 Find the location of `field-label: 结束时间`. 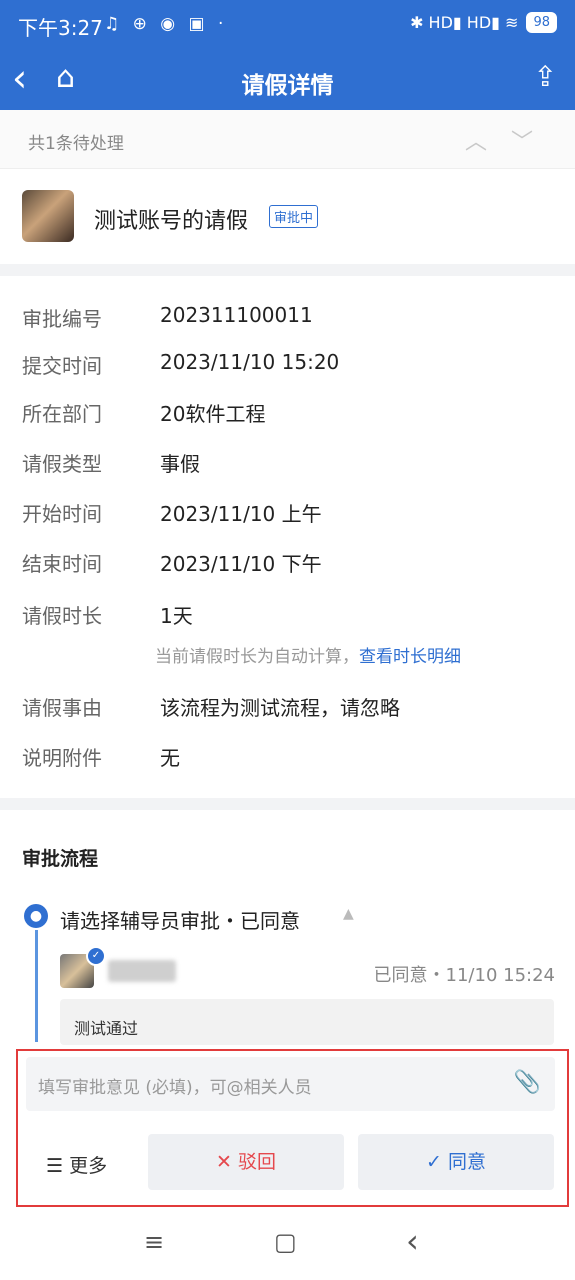

field-label: 结束时间 is located at coordinates (62, 564).